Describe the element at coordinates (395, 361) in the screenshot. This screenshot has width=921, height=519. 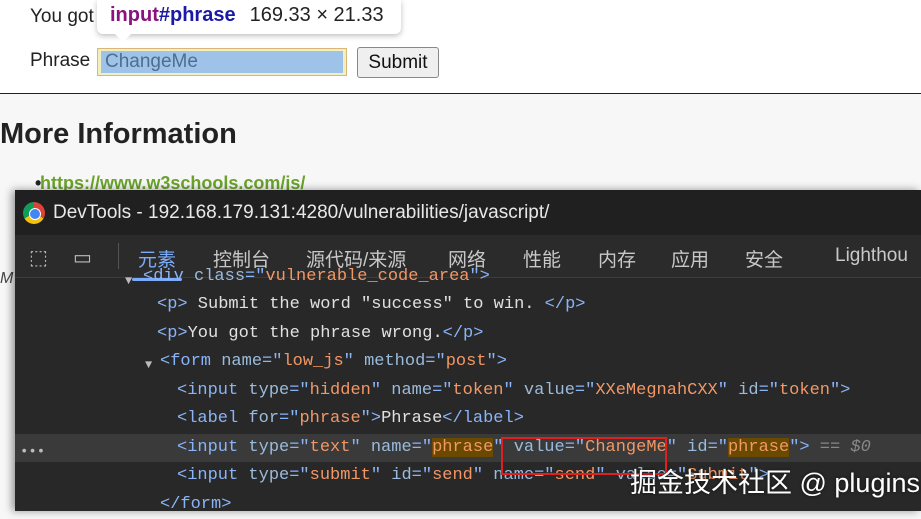
I see `code-token: method` at that location.